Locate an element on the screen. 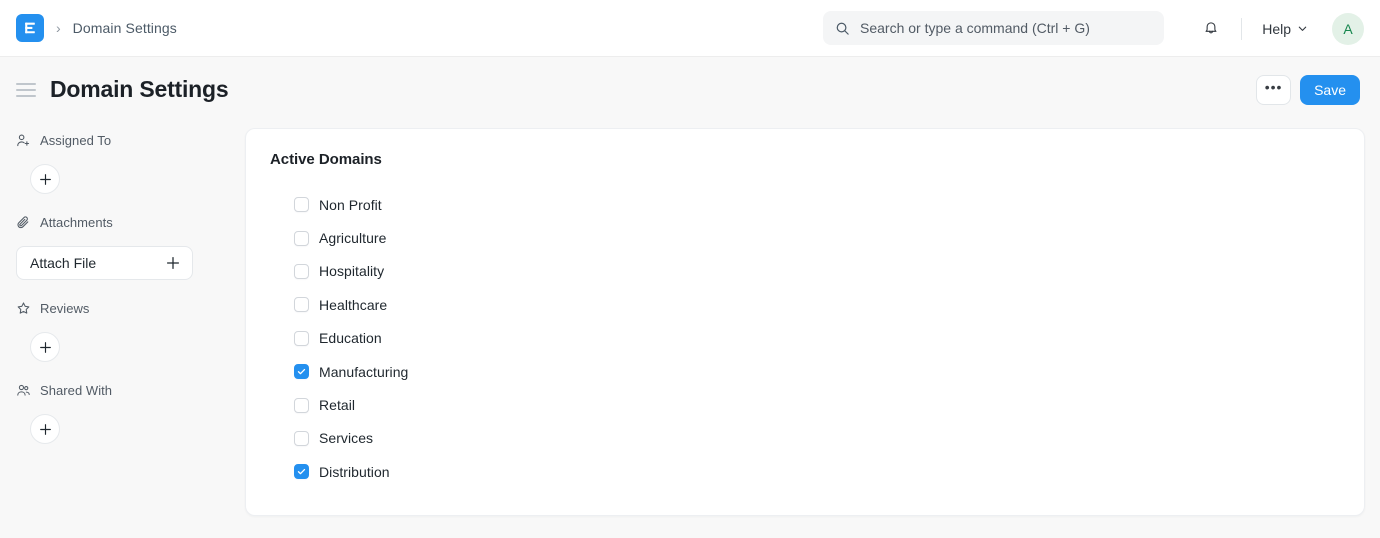 This screenshot has width=1380, height=538. hamburger-menu-icon is located at coordinates (26, 89).